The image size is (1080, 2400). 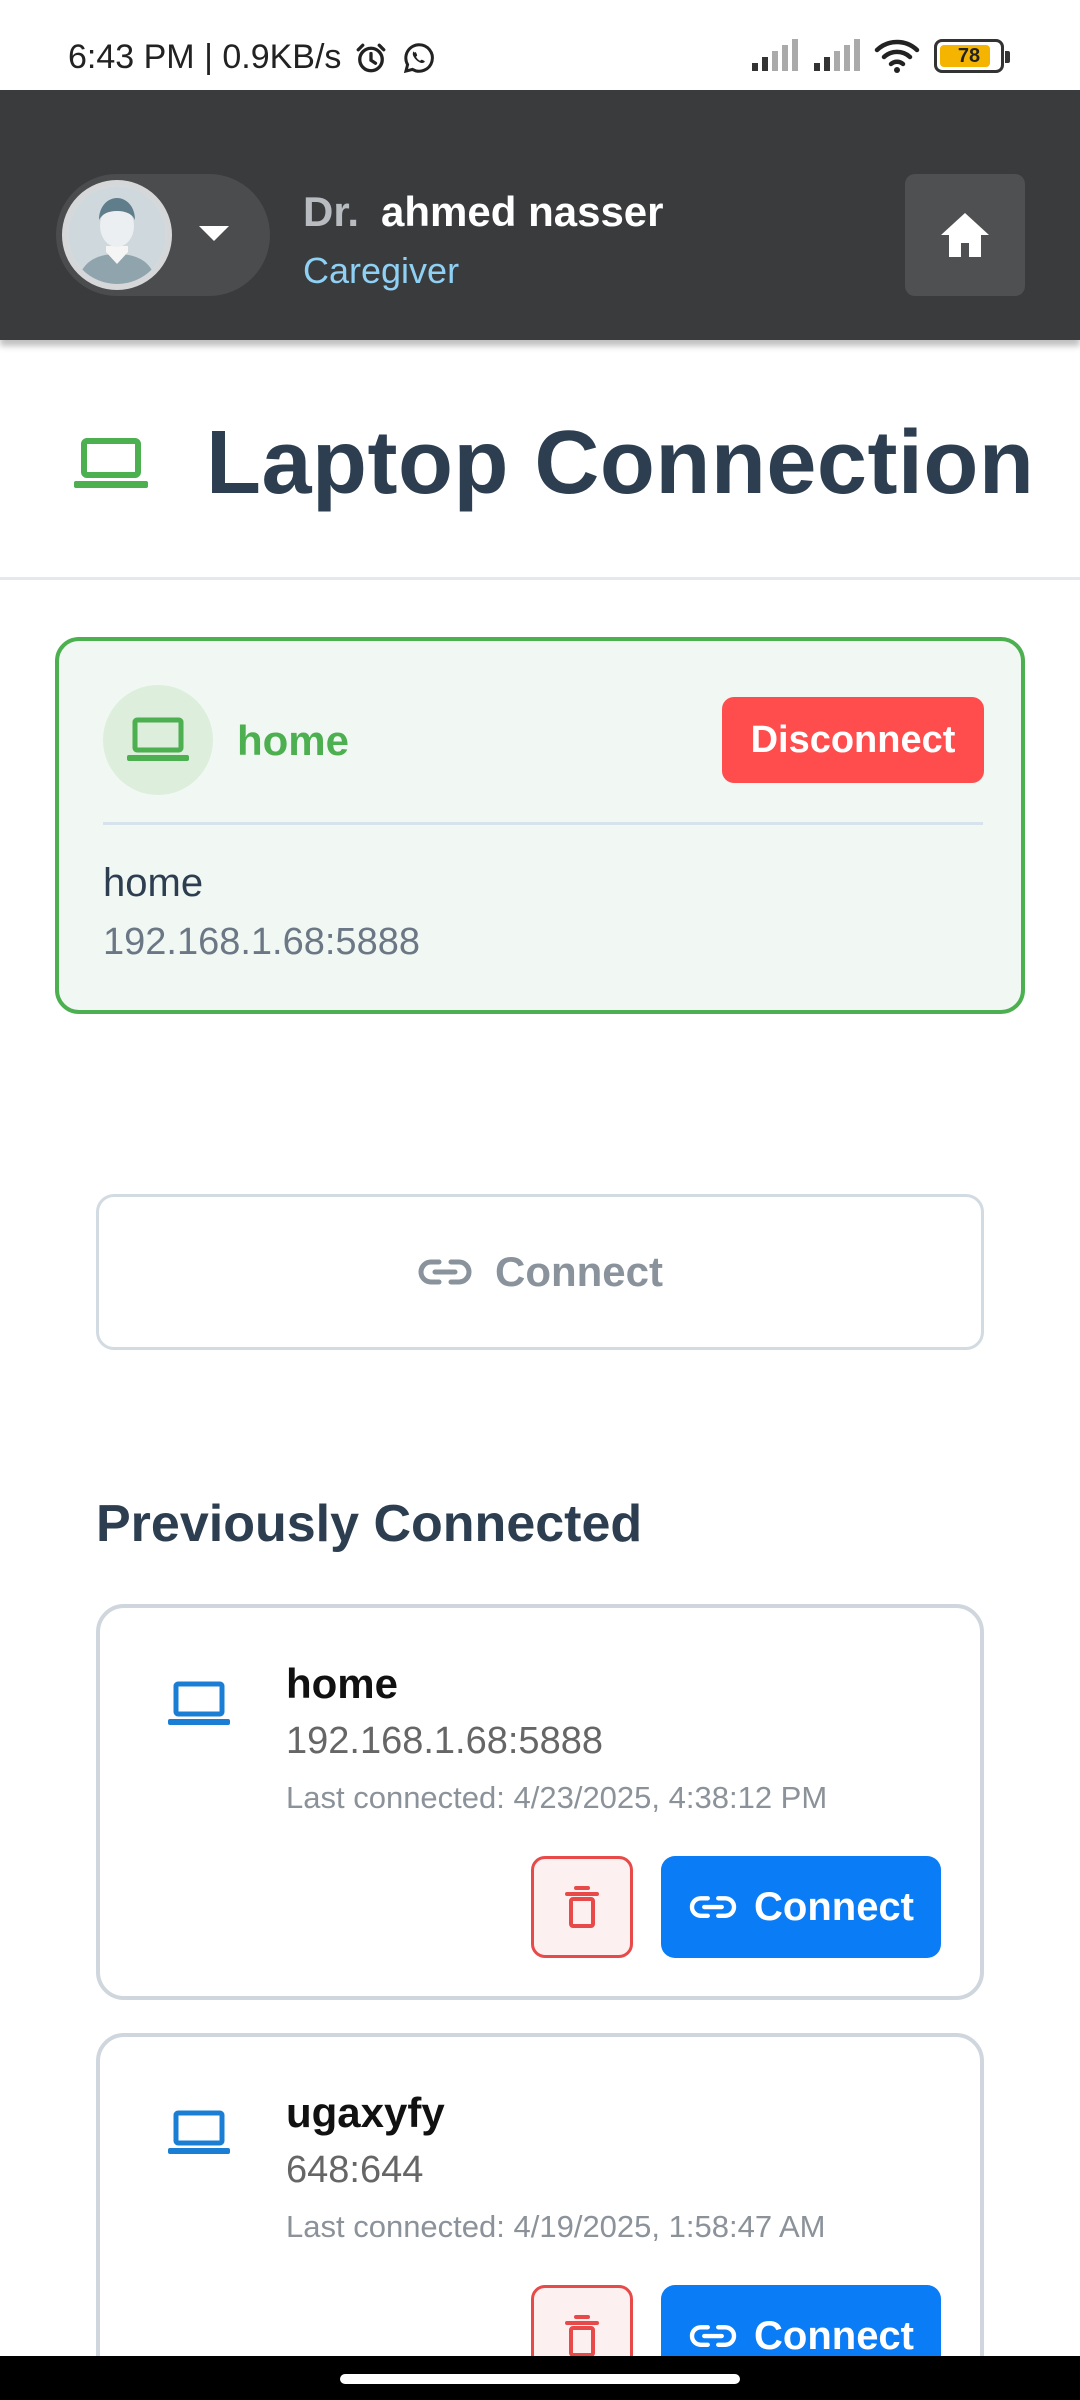 I want to click on connect-button: Connect, so click(x=540, y=1272).